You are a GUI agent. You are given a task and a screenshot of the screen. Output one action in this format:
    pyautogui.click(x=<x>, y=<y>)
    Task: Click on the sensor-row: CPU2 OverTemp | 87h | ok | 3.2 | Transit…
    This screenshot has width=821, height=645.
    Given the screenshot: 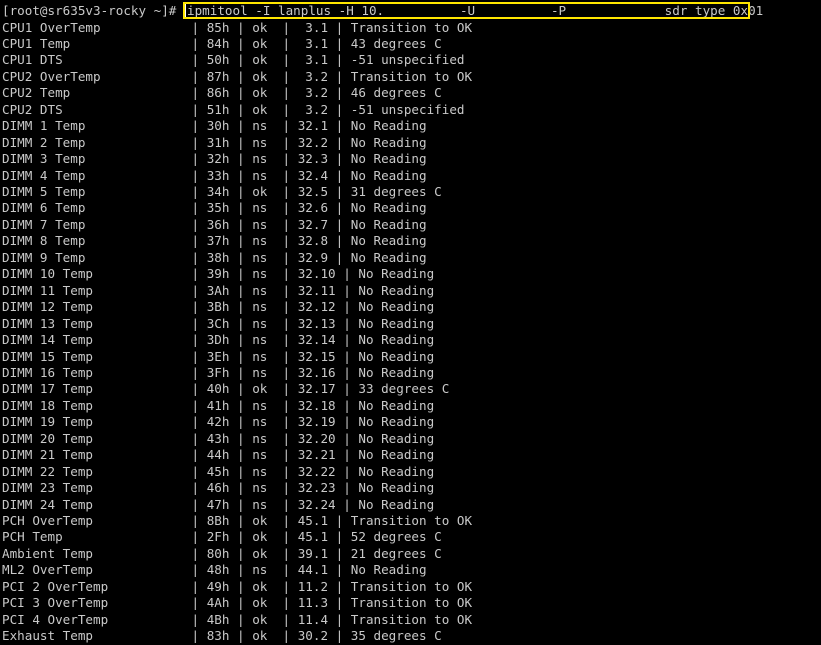 What is the action you would take?
    pyautogui.click(x=237, y=76)
    